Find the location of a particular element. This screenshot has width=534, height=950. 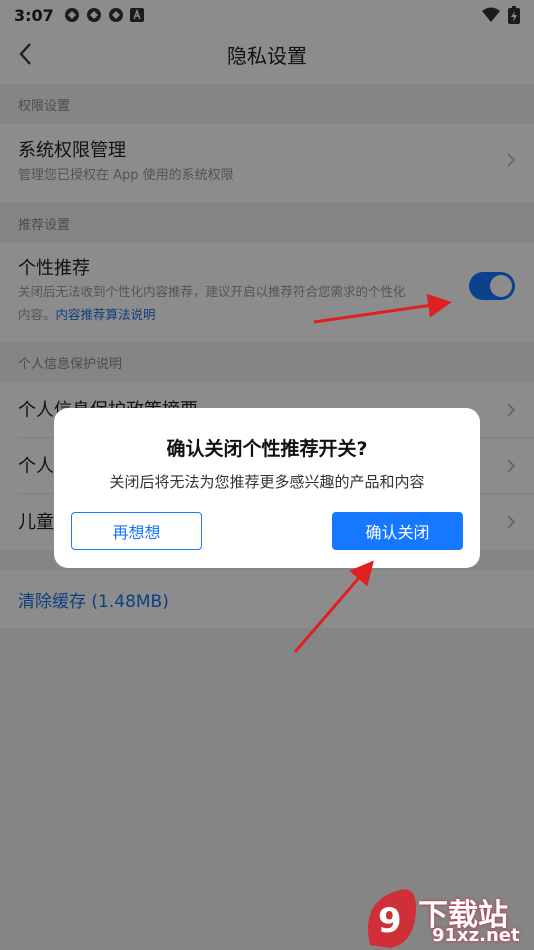

watermark-url: 91xz.net is located at coordinates (476, 935).